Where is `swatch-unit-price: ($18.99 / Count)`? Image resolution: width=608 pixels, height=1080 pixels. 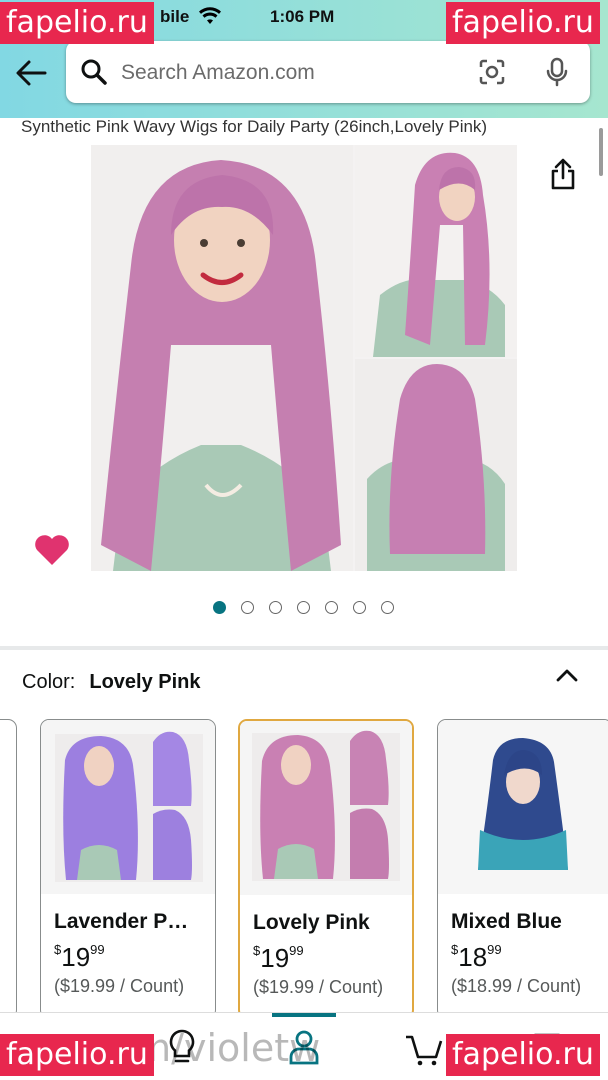 swatch-unit-price: ($18.99 / Count) is located at coordinates (516, 986).